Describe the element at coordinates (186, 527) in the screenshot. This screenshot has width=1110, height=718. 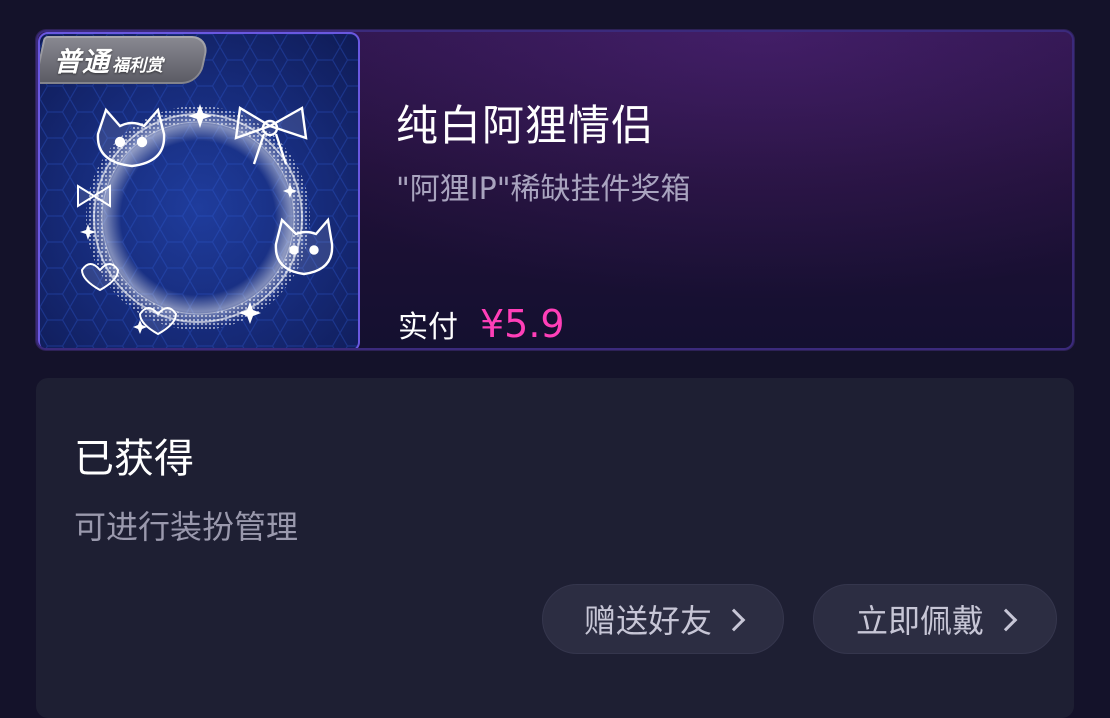
I see `status-description: 可进行装扮管理` at that location.